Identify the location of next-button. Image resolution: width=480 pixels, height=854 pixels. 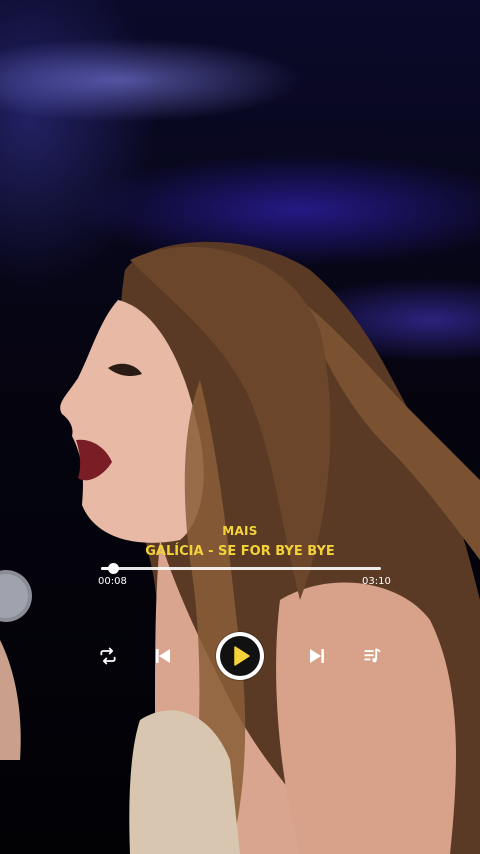
(317, 656).